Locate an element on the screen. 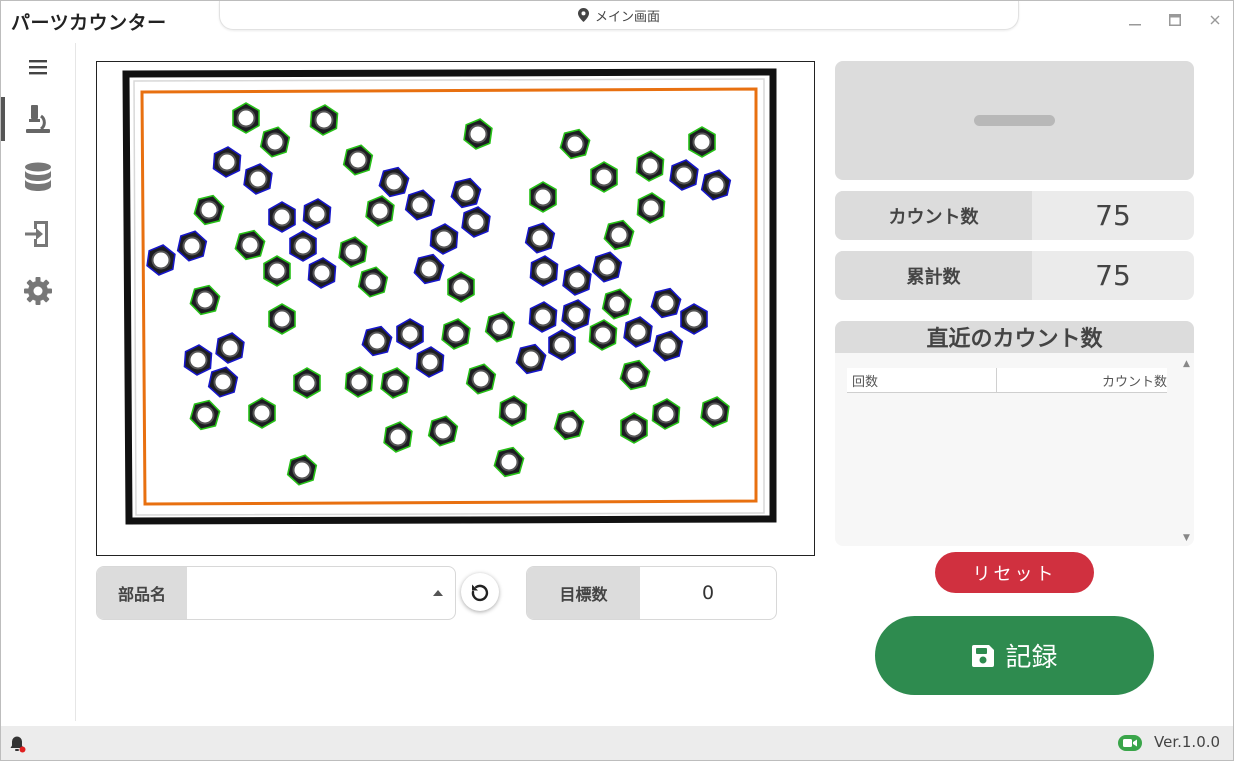 This screenshot has height=761, width=1234. location-label: メイン画面 is located at coordinates (627, 17).